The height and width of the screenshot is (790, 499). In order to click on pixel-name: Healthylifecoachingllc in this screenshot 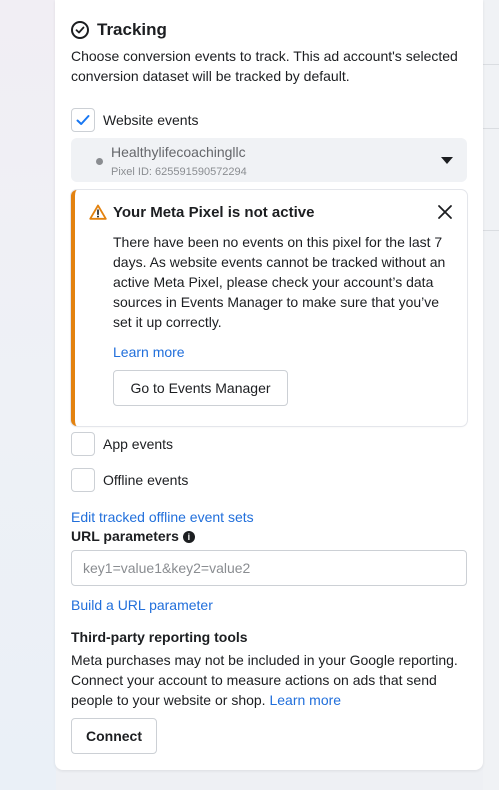, I will do `click(178, 152)`.